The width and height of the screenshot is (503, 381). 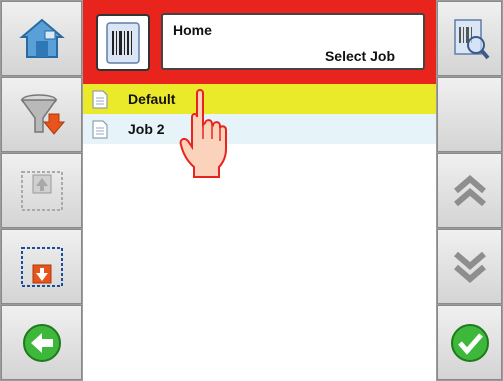 I want to click on confirm-icon, so click(x=469, y=342).